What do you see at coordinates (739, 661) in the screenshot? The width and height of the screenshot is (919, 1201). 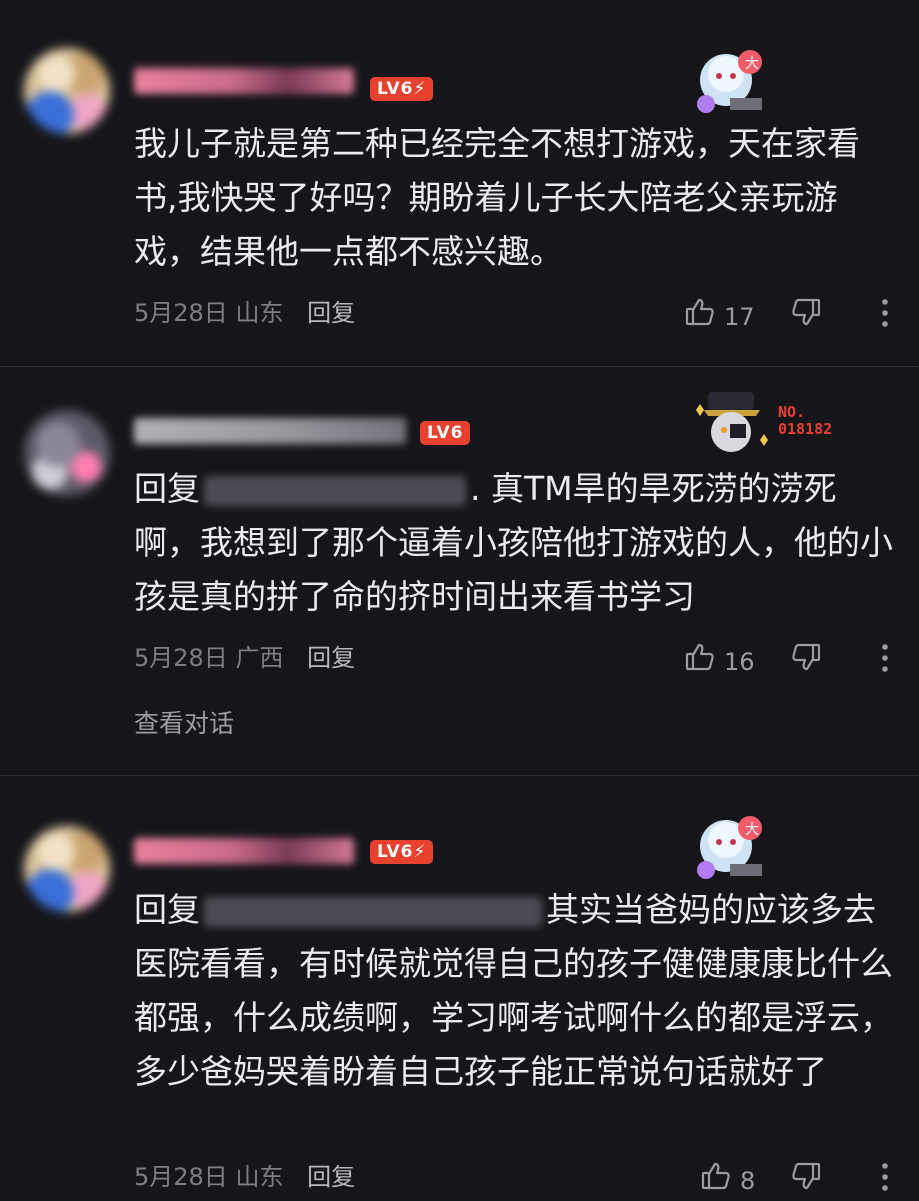 I see `like-count: 16` at bounding box center [739, 661].